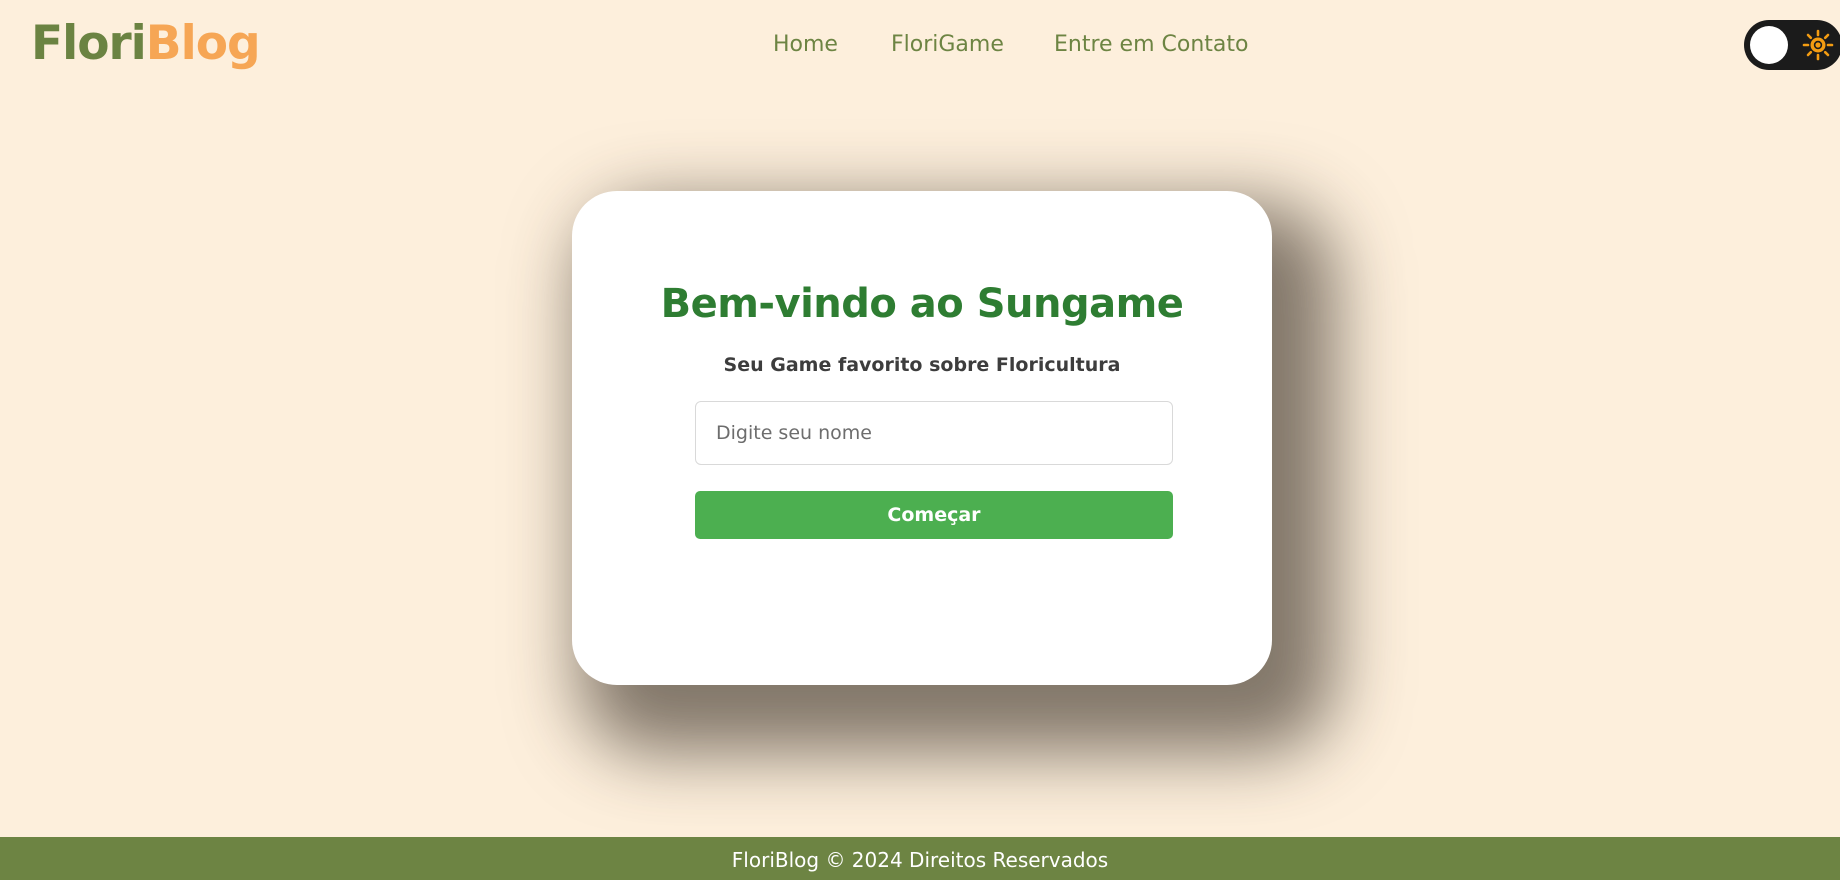 The height and width of the screenshot is (880, 1840). I want to click on sun-icon, so click(1818, 45).